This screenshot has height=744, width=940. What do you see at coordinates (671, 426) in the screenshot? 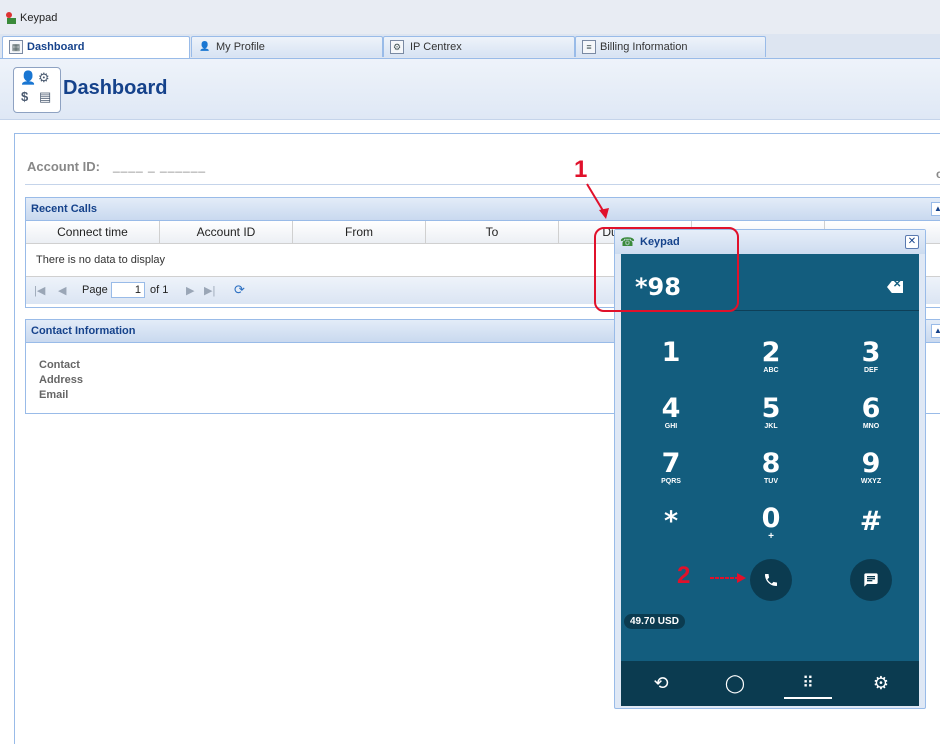
I see `key-letters: GHI` at bounding box center [671, 426].